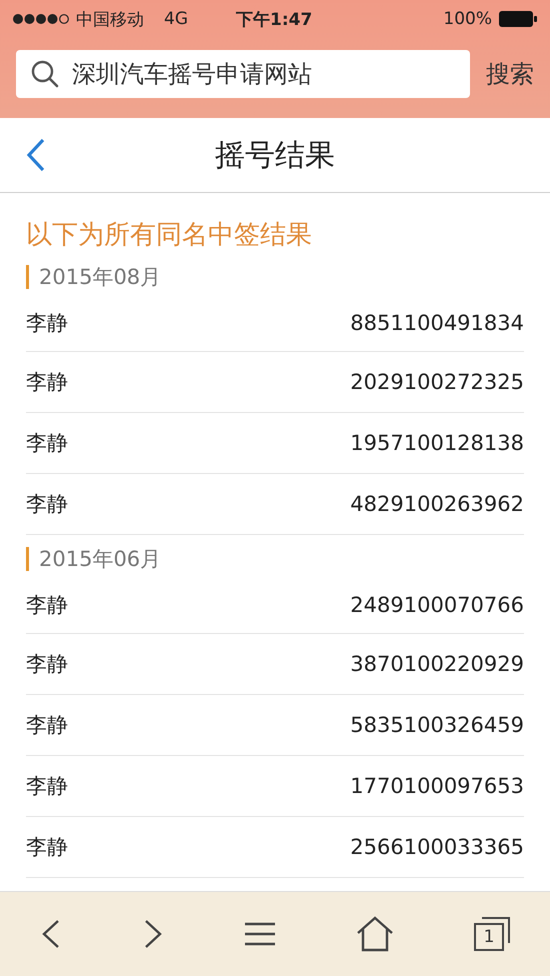 This screenshot has width=550, height=976. What do you see at coordinates (510, 74) in the screenshot?
I see `search-button: 搜索` at bounding box center [510, 74].